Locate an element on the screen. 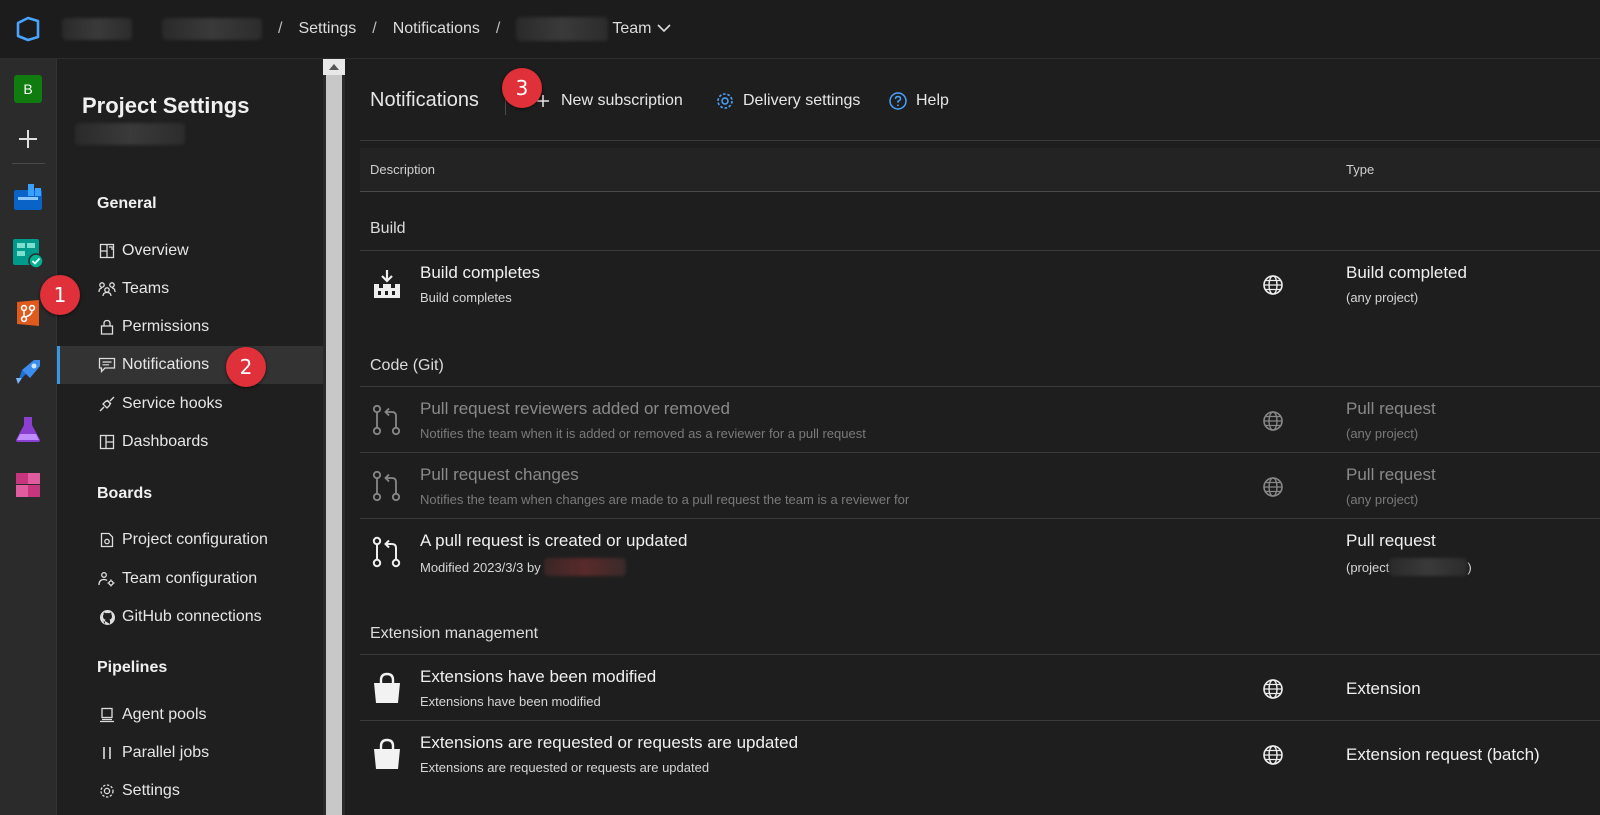  sidebar-item-label: Permissions is located at coordinates (166, 326).